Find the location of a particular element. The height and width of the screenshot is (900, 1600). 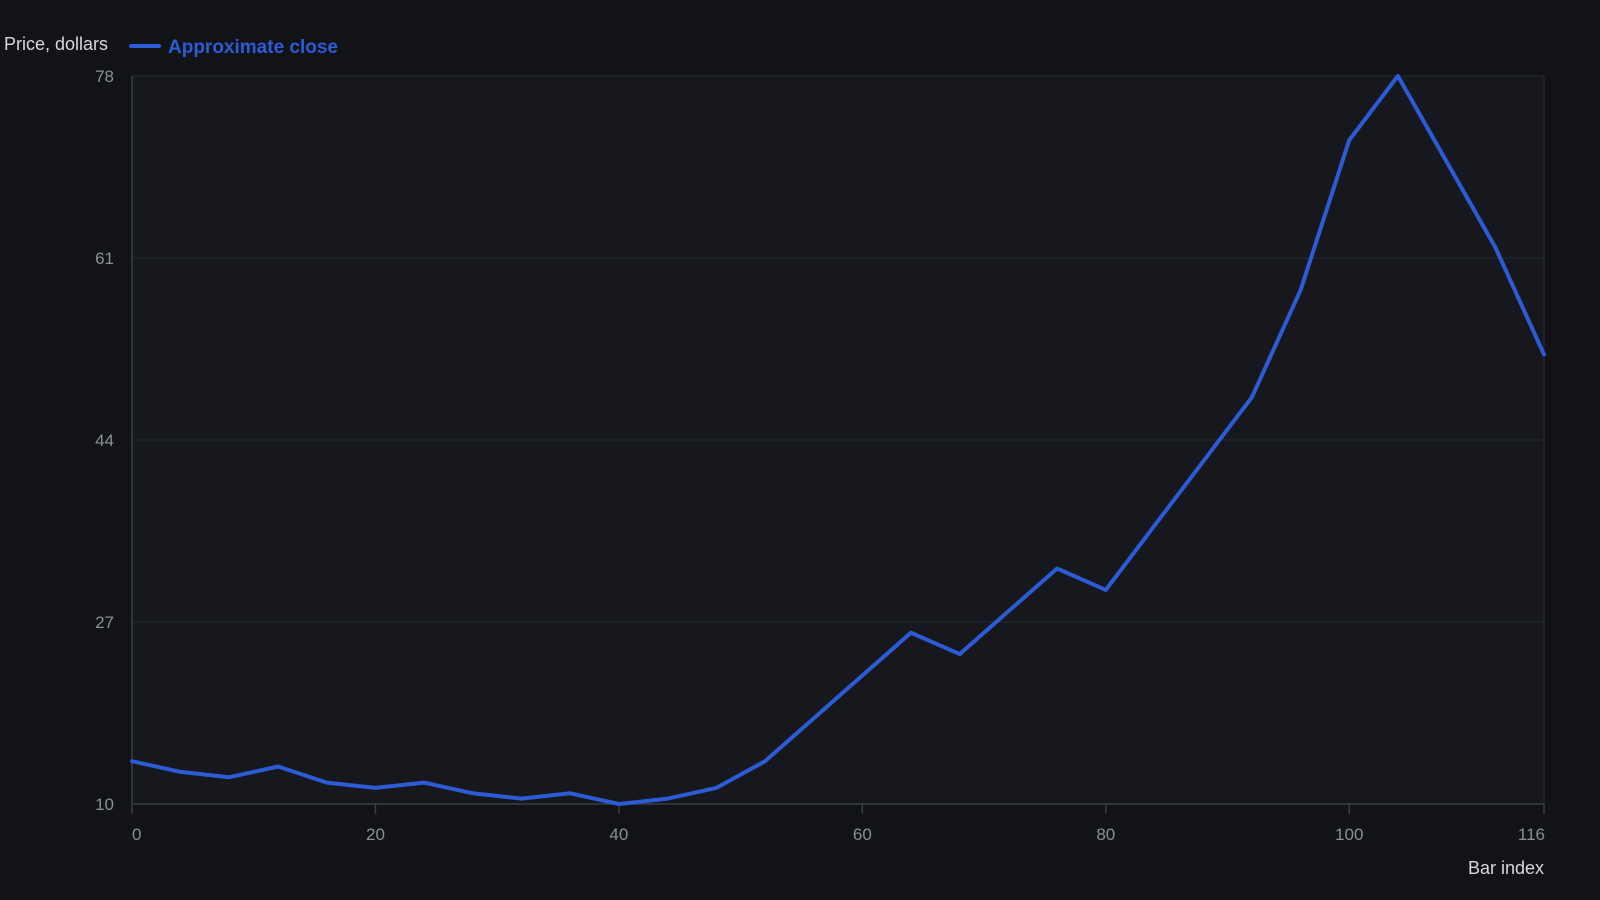

x-tick-label: 116 is located at coordinates (1531, 834).